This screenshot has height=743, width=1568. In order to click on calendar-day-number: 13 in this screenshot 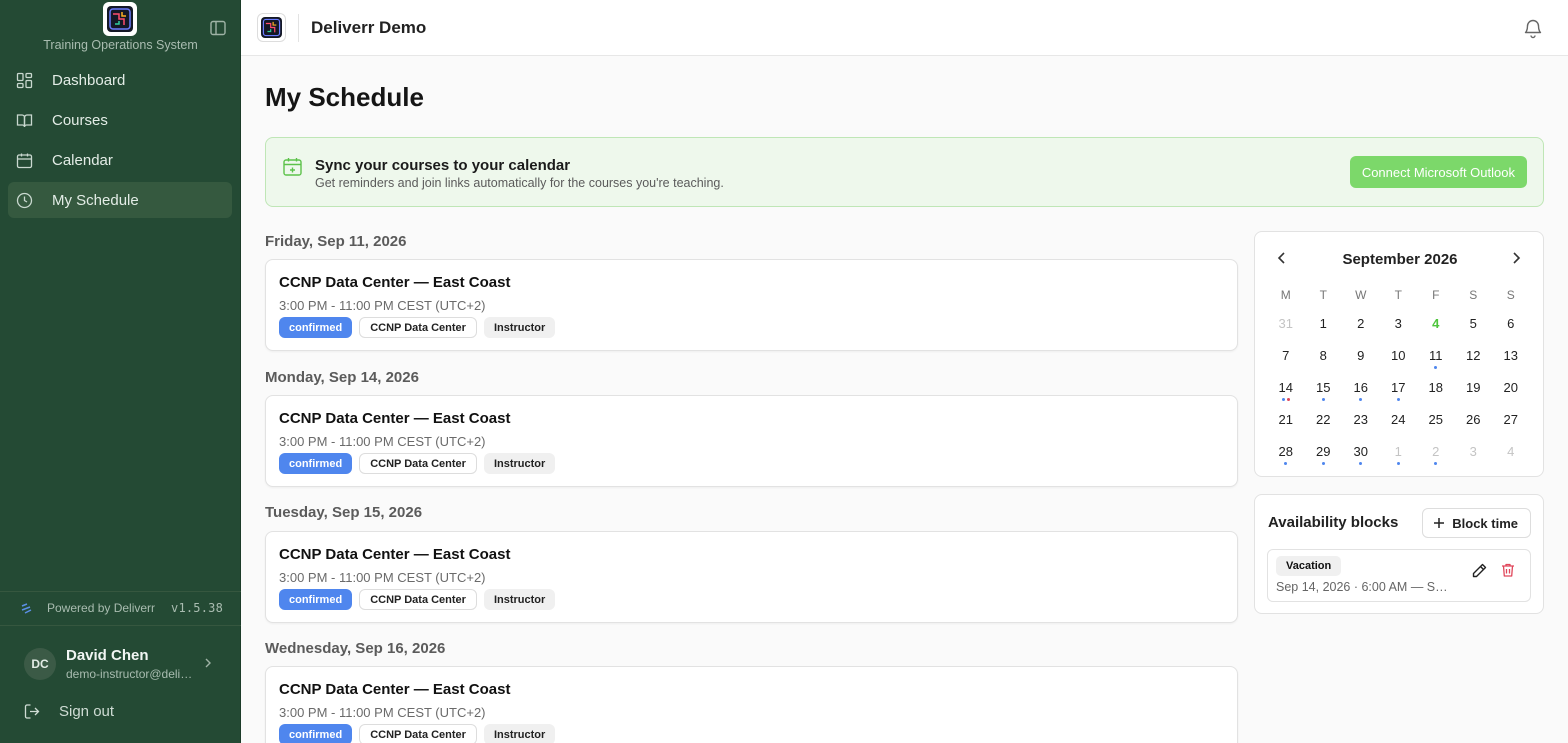, I will do `click(1510, 355)`.